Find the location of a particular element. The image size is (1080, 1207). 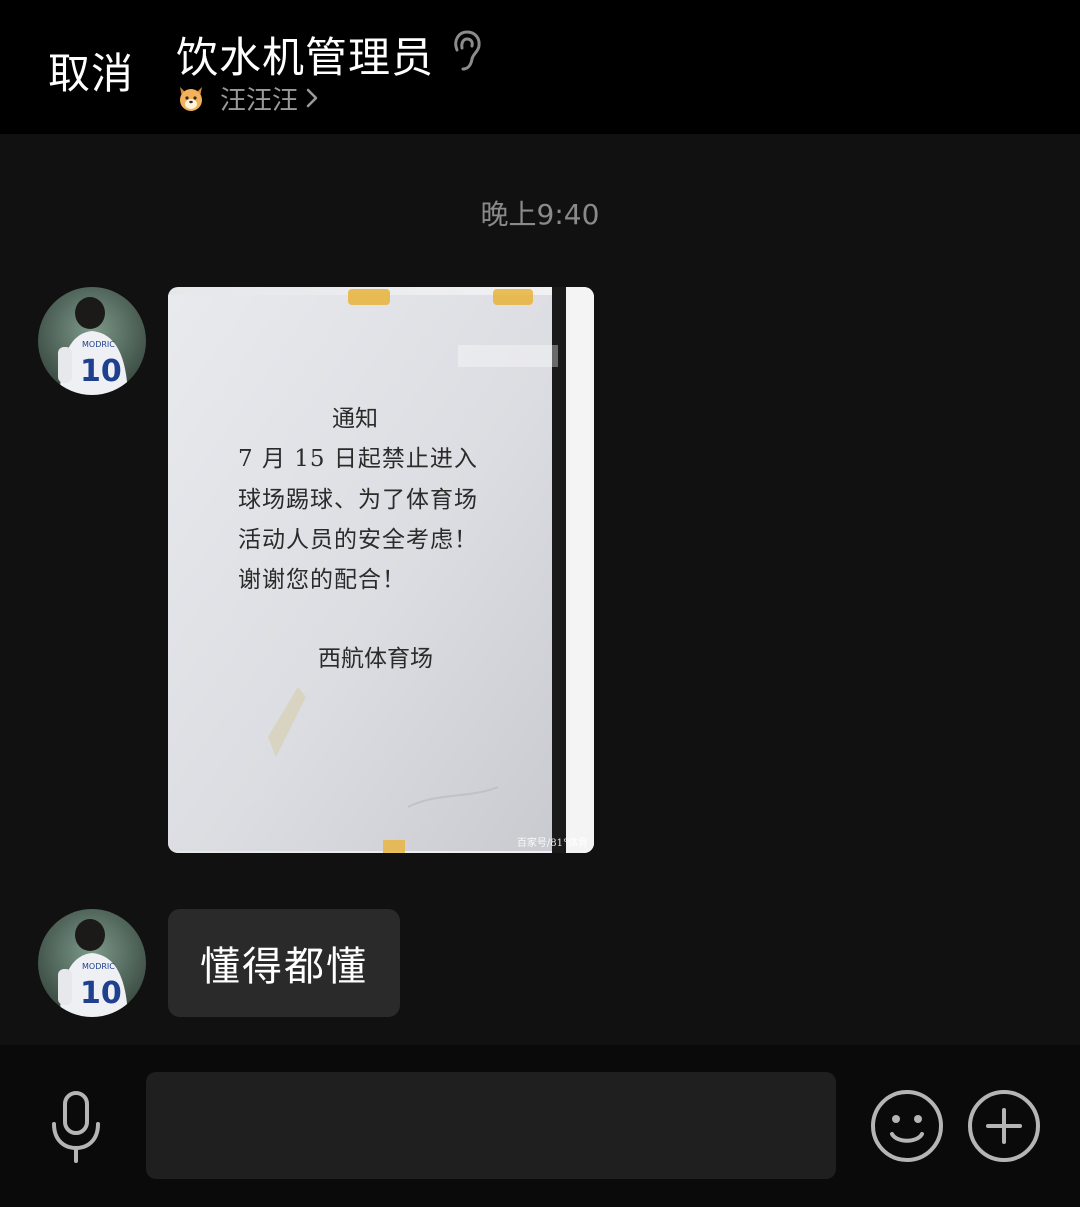

group-name: 汪汪汪 is located at coordinates (259, 100).